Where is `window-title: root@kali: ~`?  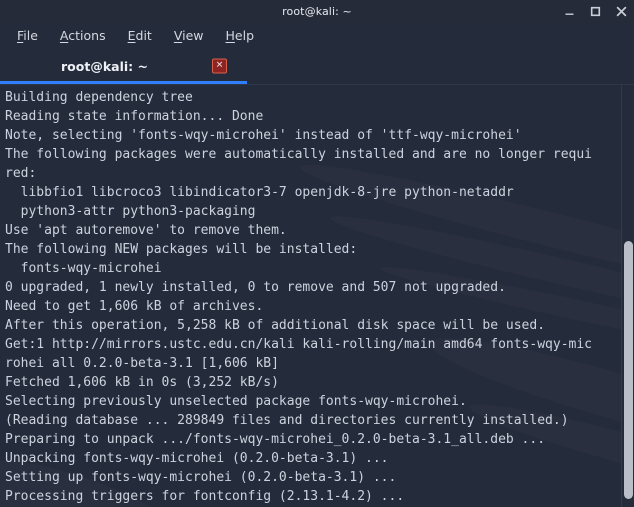
window-title: root@kali: ~ is located at coordinates (317, 11).